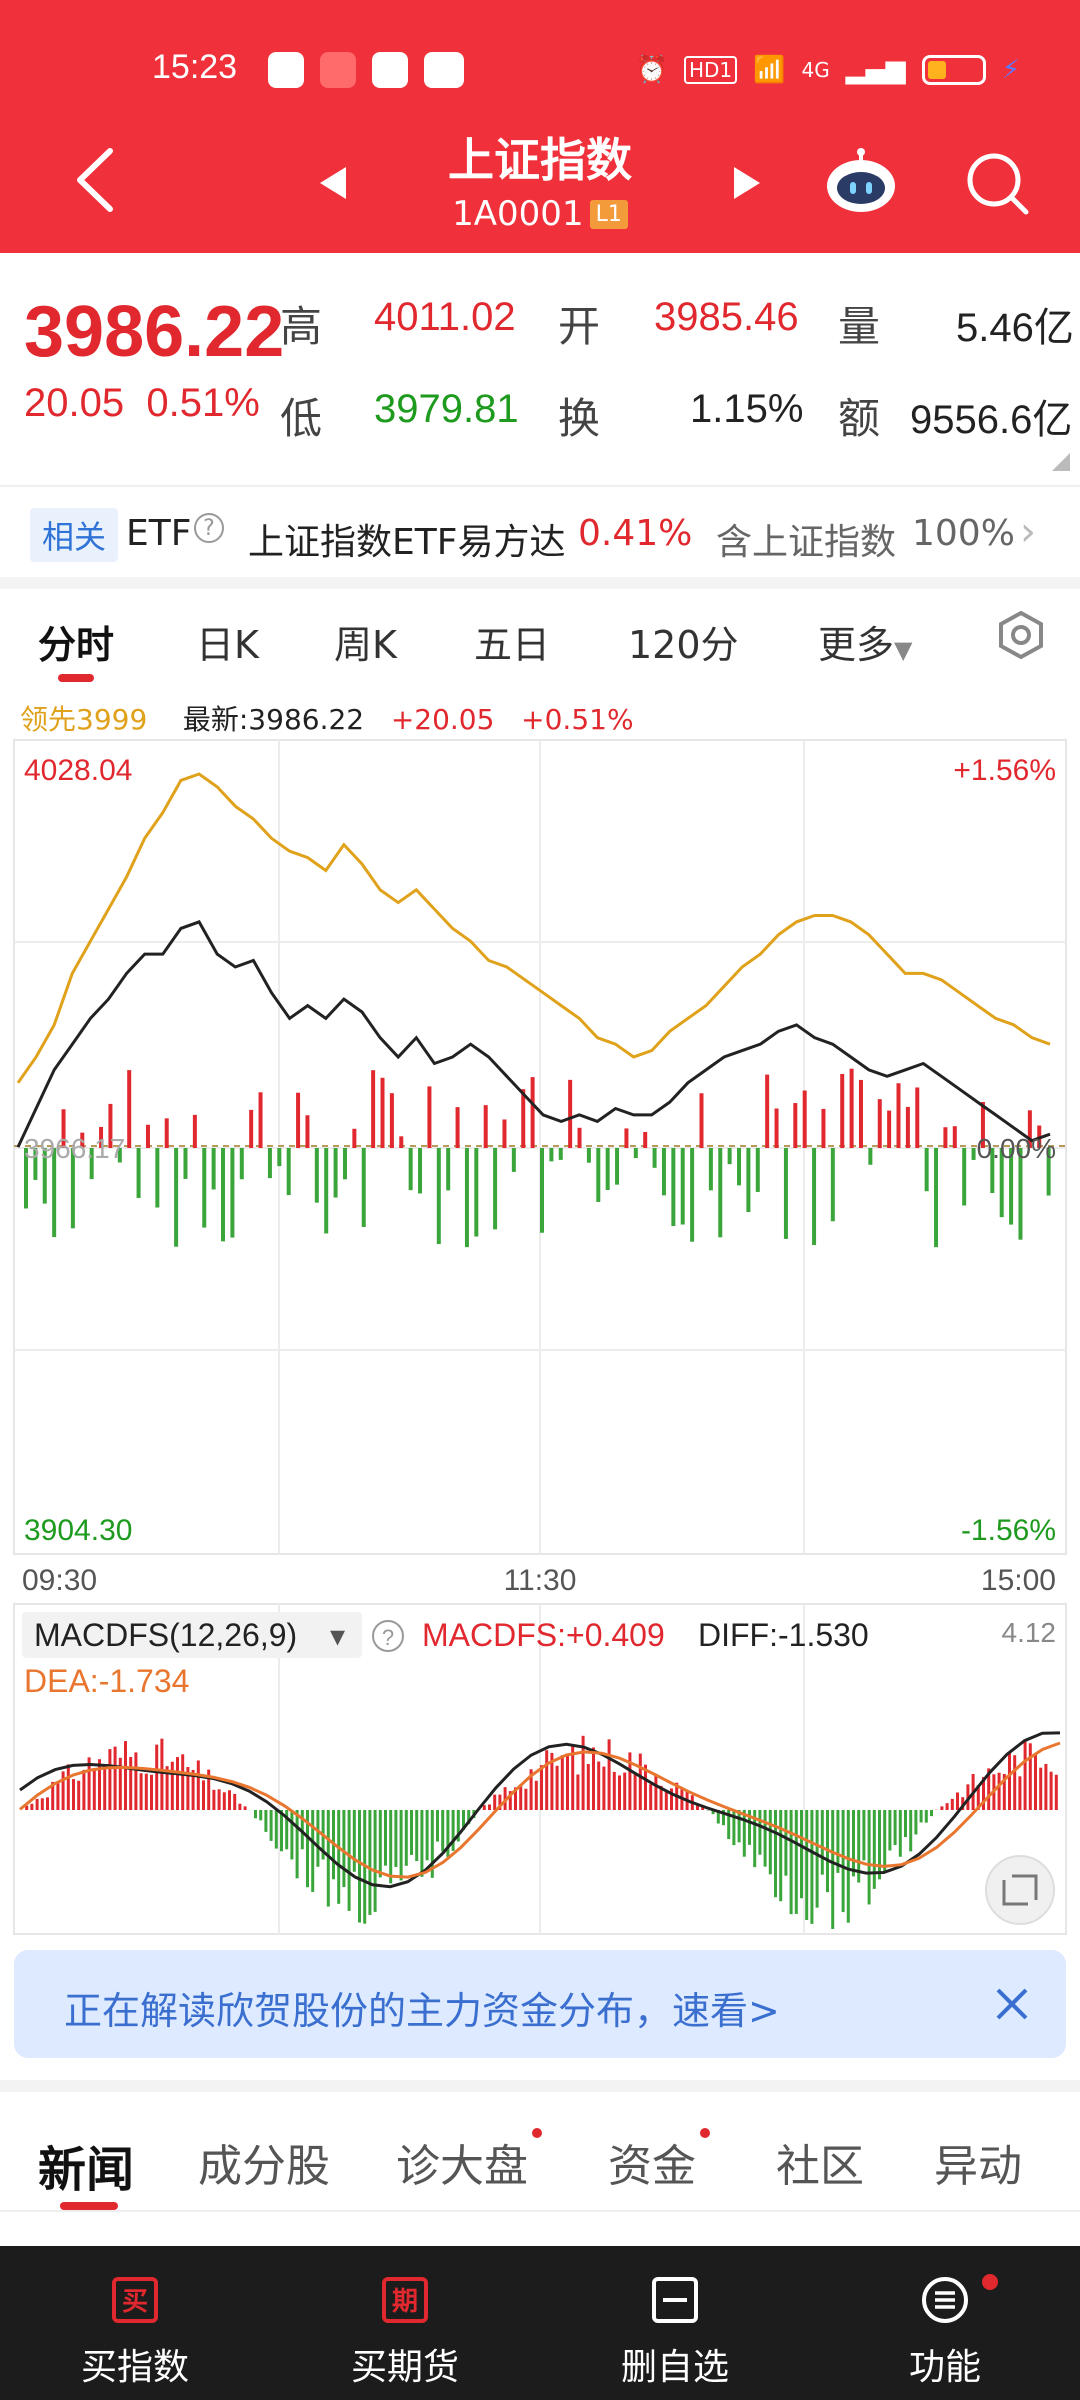  Describe the element at coordinates (1061, 462) in the screenshot. I see `expand-triangle-icon` at that location.